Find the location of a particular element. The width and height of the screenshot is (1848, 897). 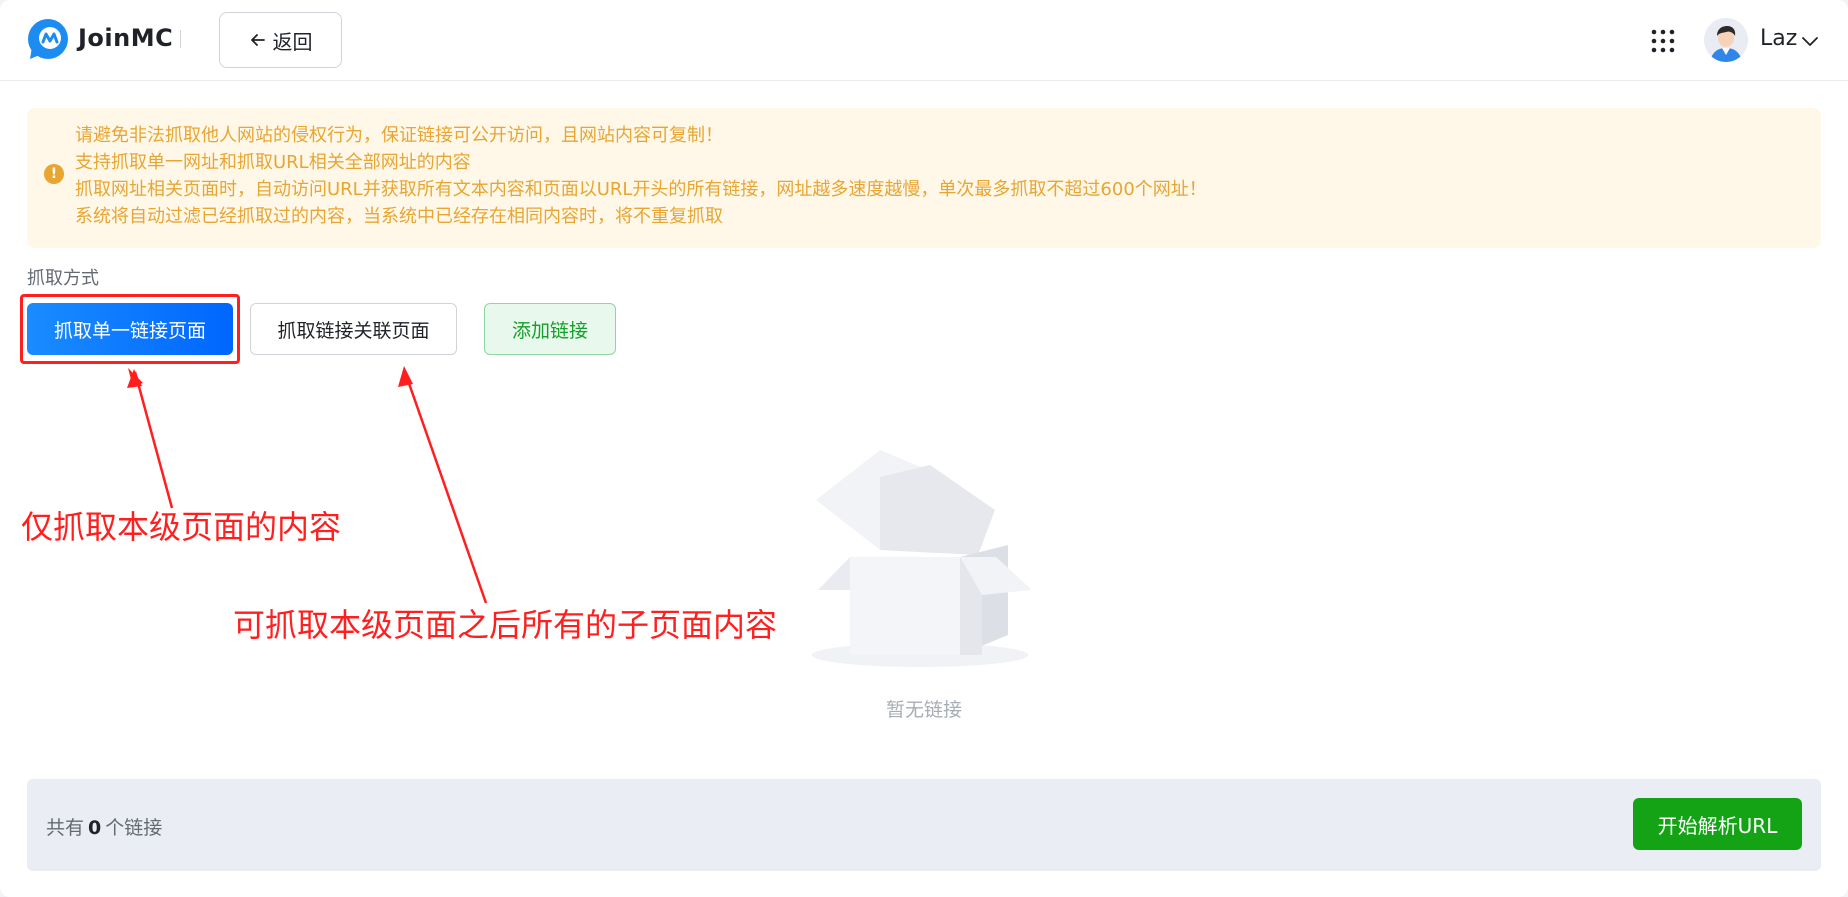

crawl-related-pages-button: 抓取链接关联页面 is located at coordinates (353, 329).